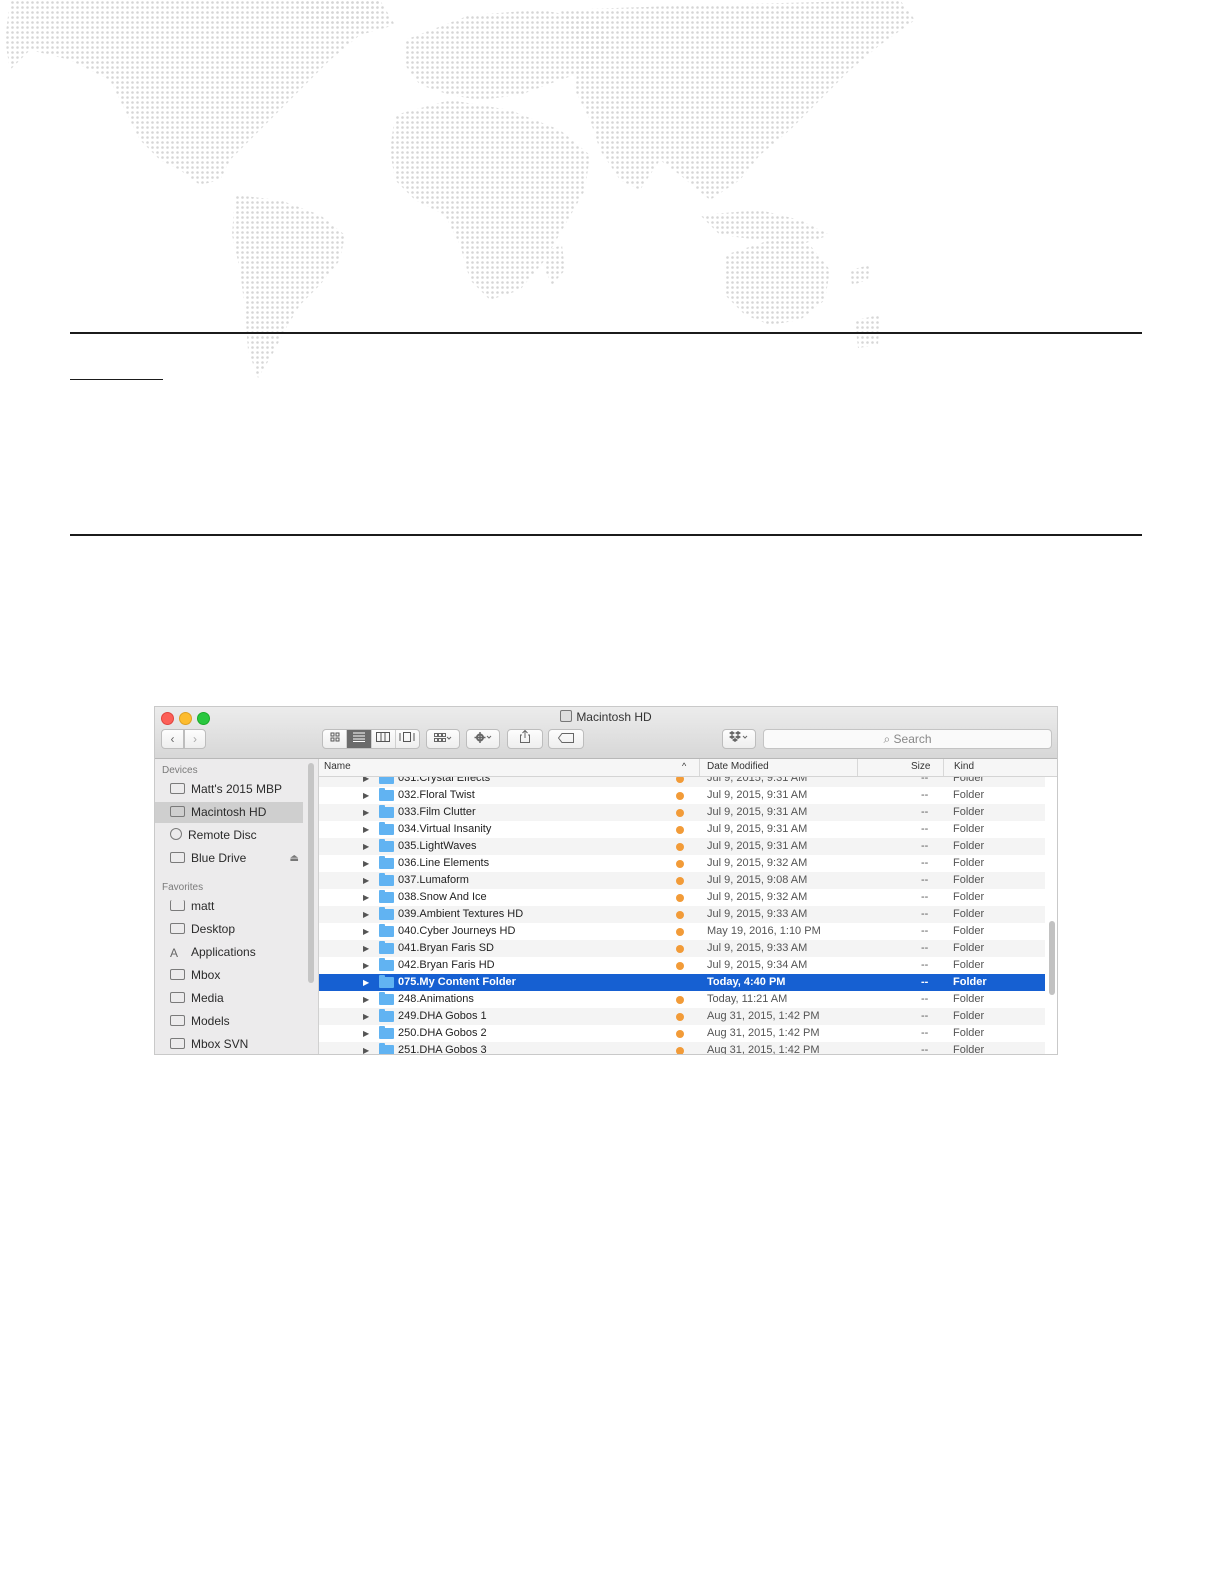 The width and height of the screenshot is (1224, 1584). I want to click on sidebar-item-blue-drive: Blue Drive ⏏, so click(229, 858).